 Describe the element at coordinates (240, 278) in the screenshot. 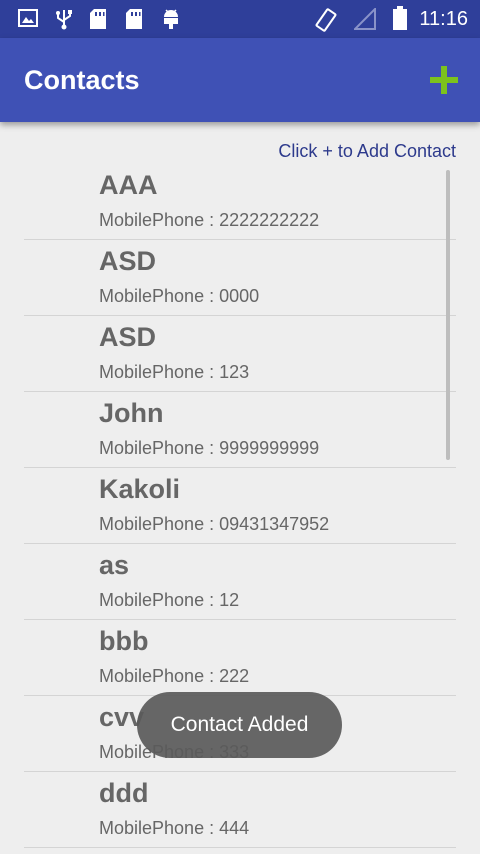

I see `list-item: ASD MobilePhone : 0000` at that location.